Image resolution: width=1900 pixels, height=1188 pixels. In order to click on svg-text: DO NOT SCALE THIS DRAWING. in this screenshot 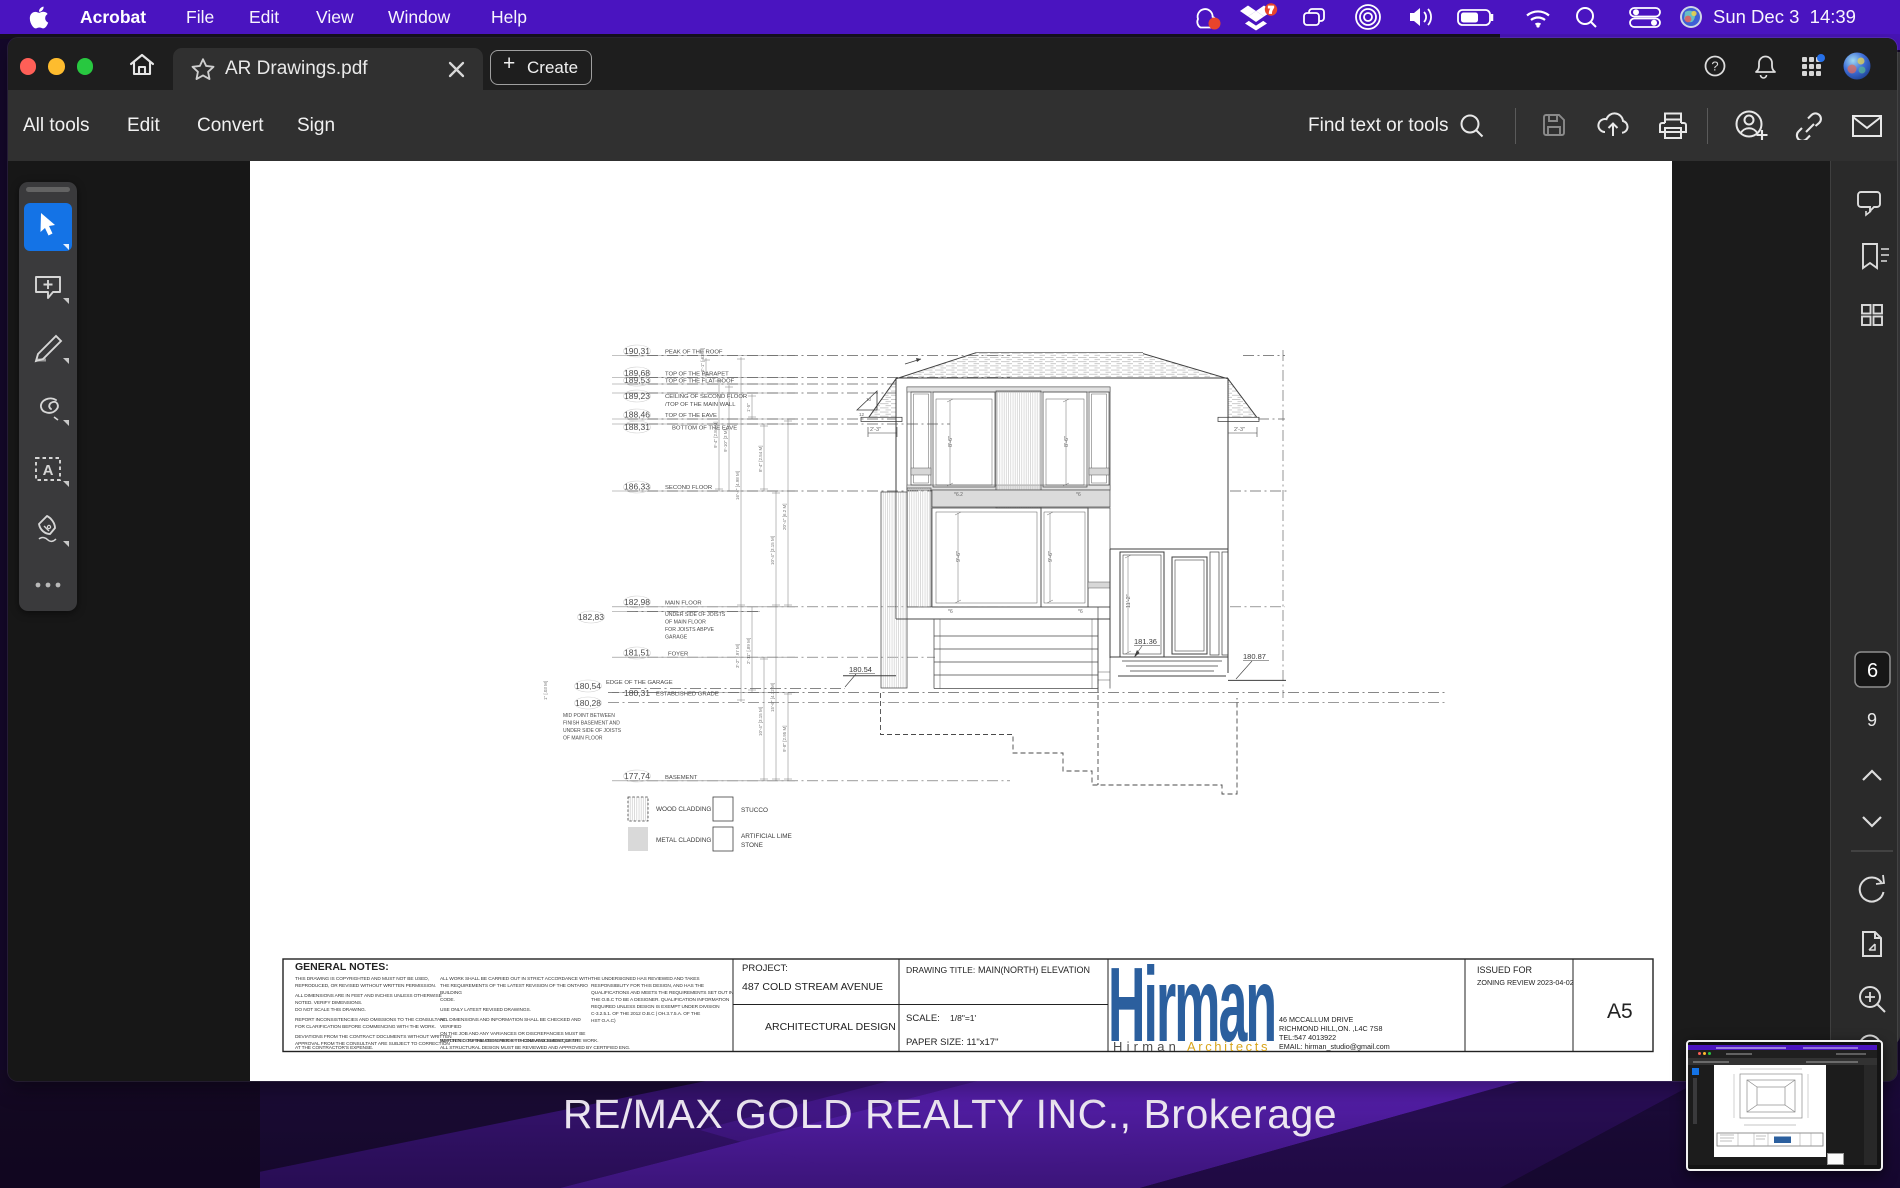, I will do `click(330, 1010)`.